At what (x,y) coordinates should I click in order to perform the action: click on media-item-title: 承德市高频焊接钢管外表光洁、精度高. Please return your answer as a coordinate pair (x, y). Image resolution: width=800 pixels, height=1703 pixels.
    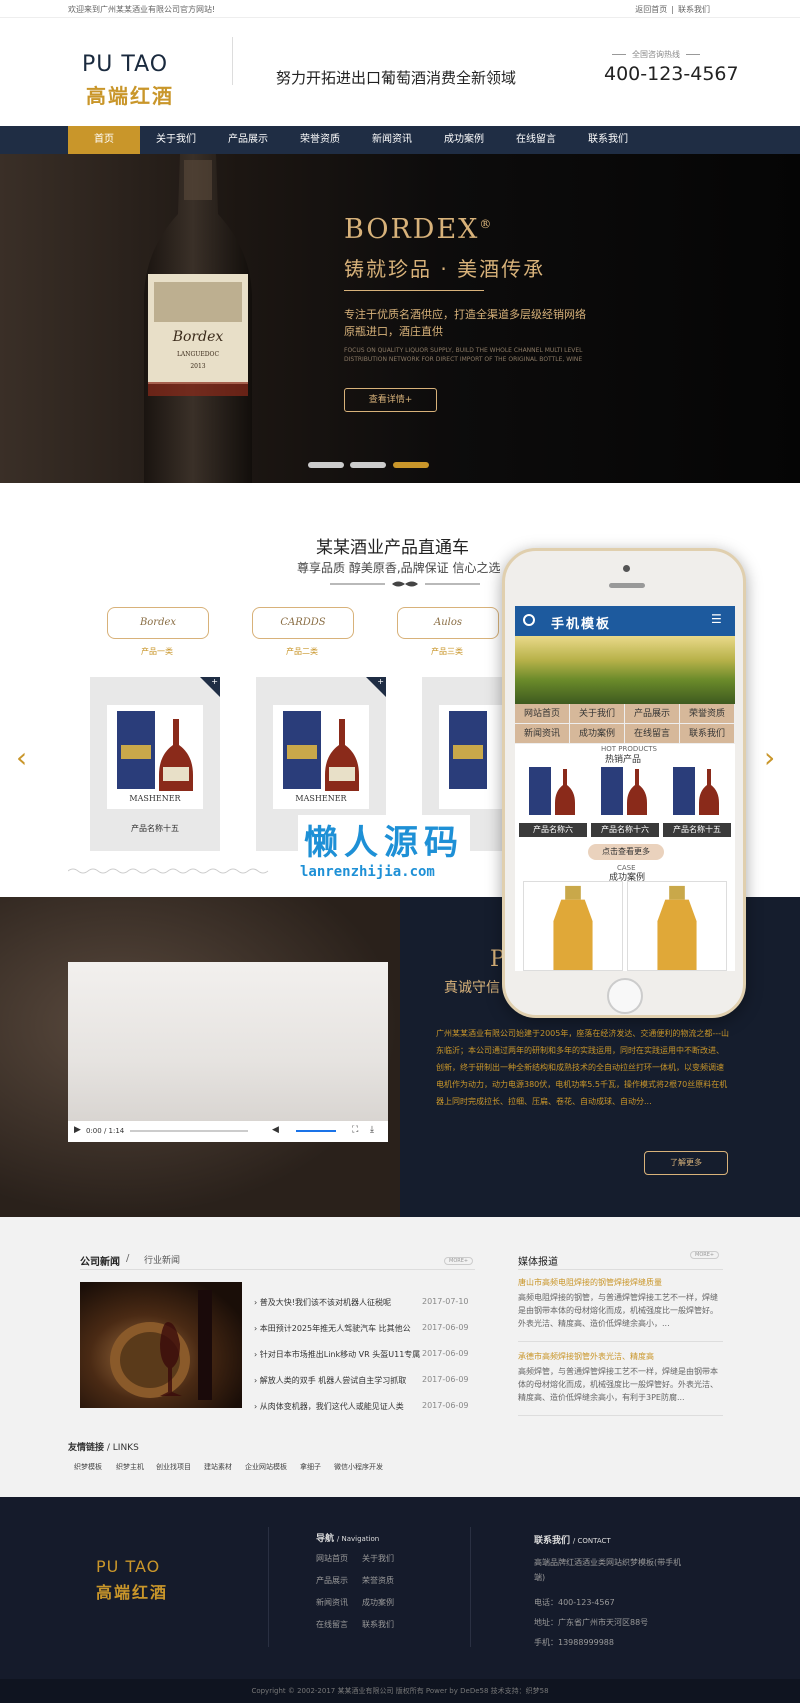
    Looking at the image, I should click on (586, 1356).